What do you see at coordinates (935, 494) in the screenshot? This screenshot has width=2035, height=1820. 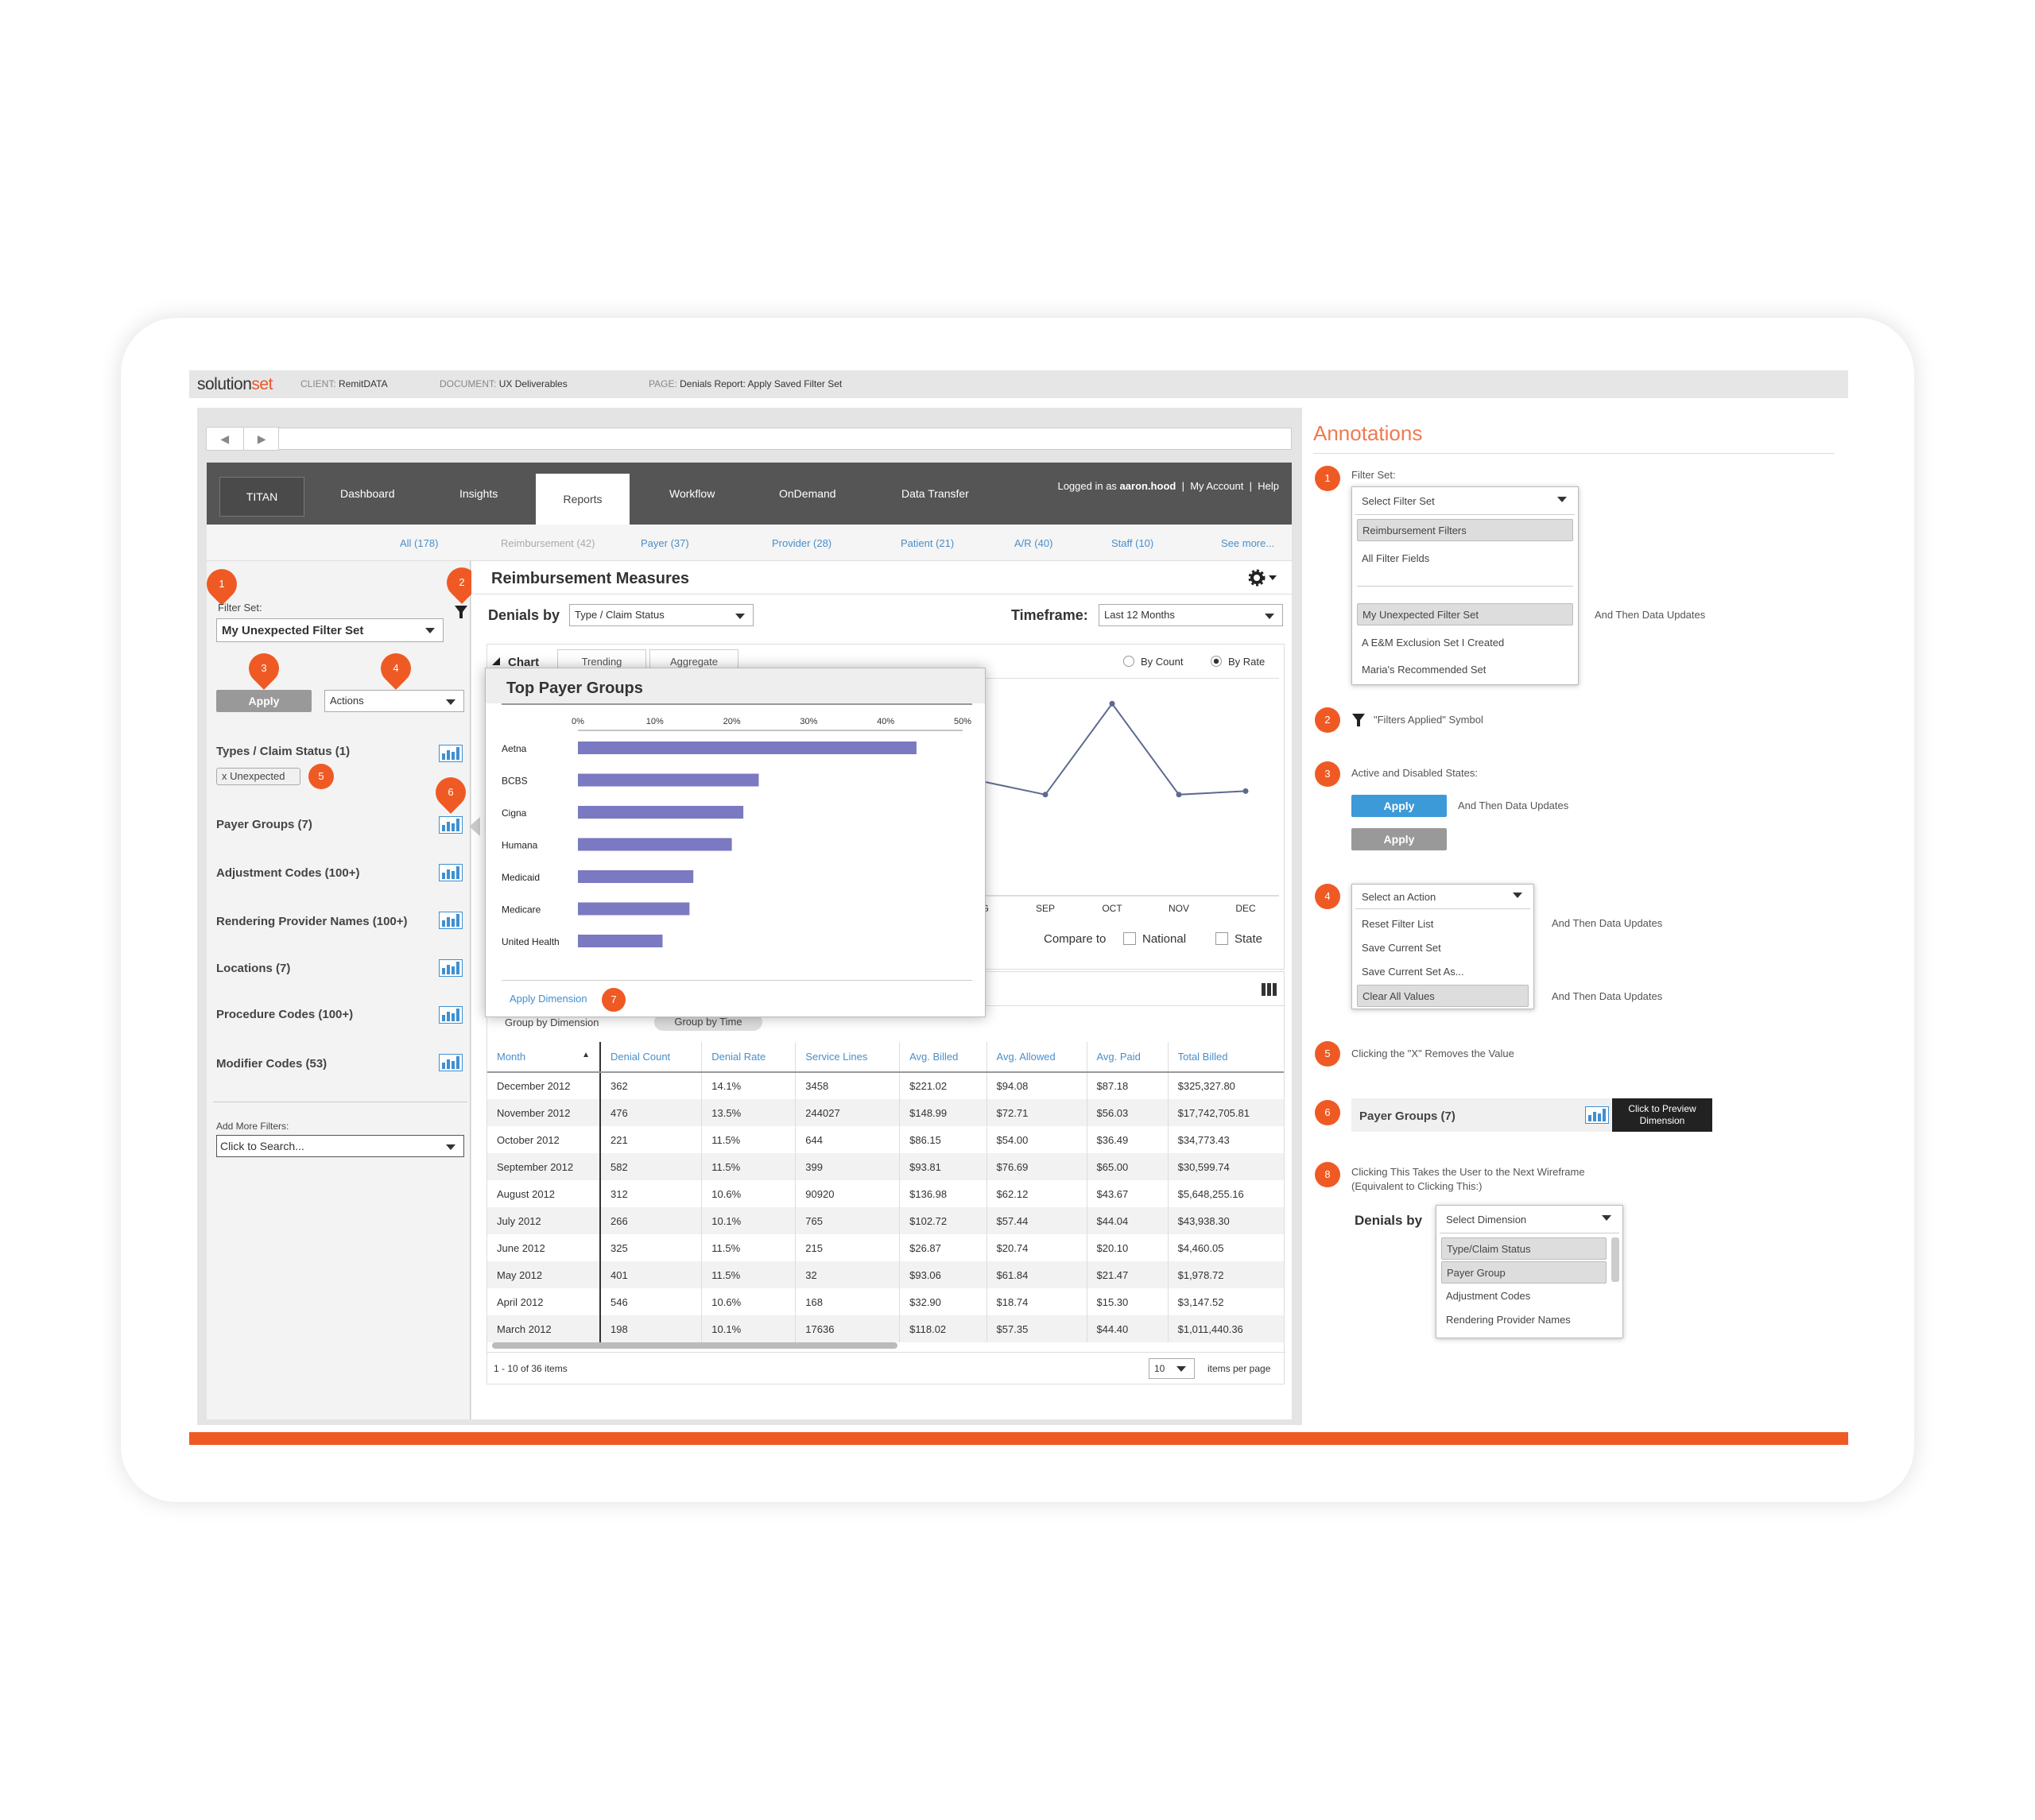 I see `tab-data-transfer: Data Transfer` at bounding box center [935, 494].